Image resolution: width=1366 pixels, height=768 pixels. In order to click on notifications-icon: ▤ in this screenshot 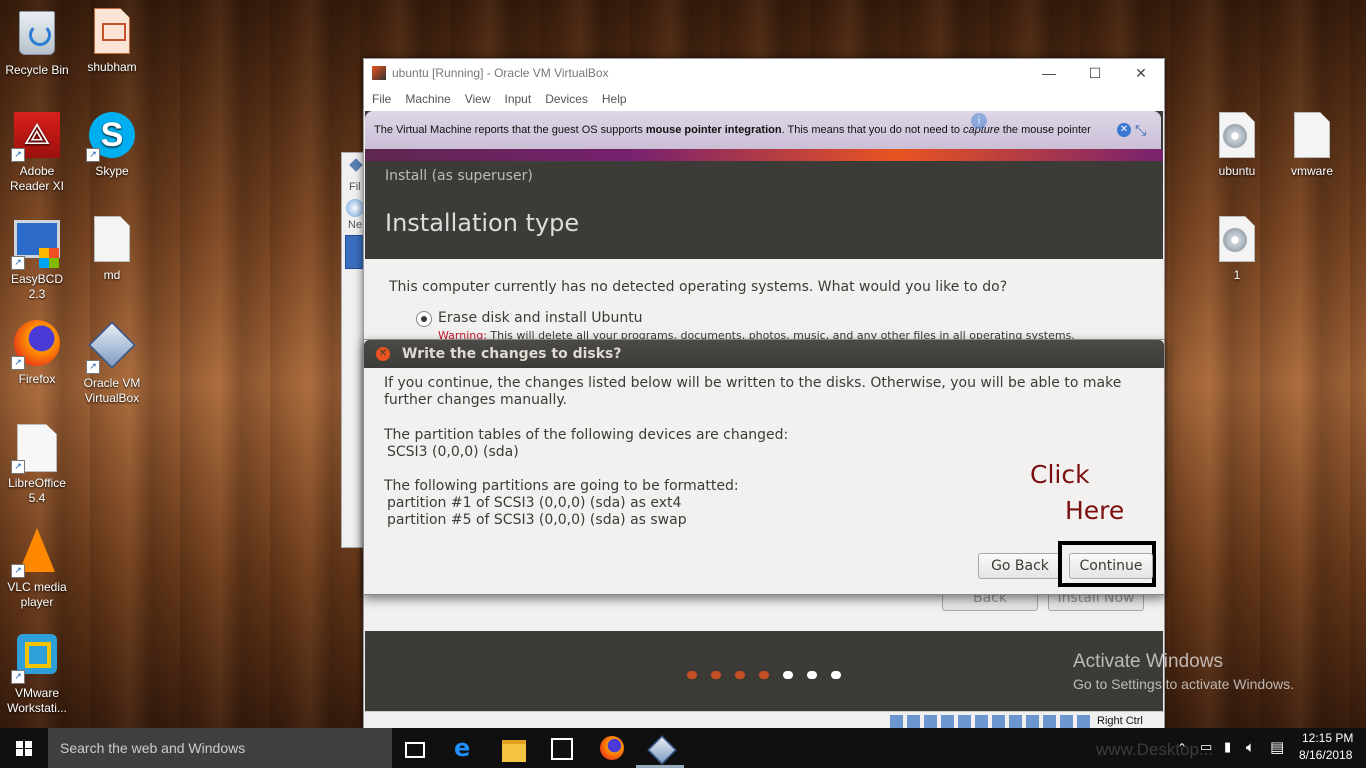, I will do `click(1277, 747)`.